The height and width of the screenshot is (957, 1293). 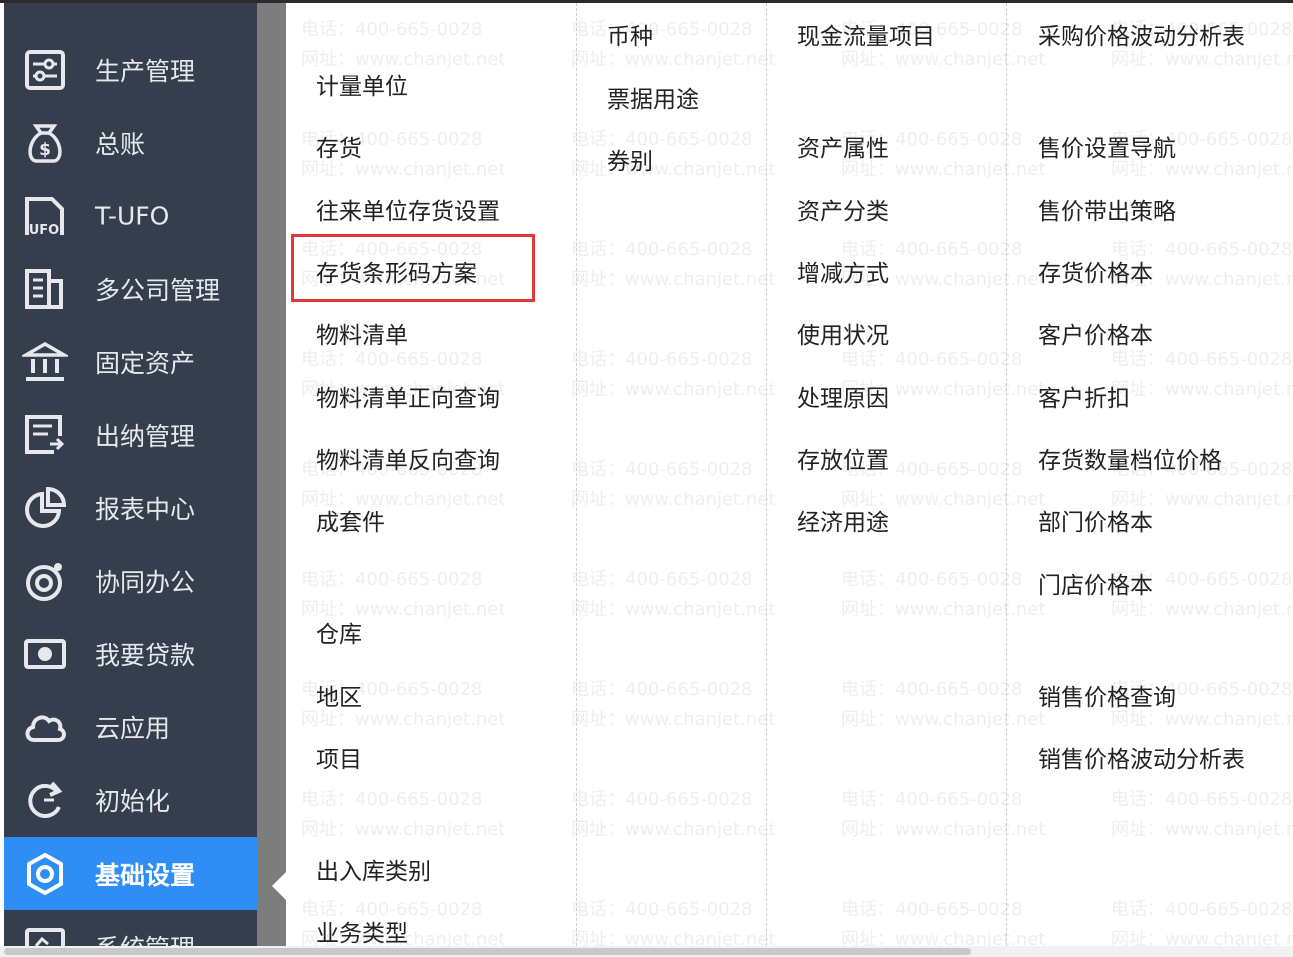 What do you see at coordinates (350, 523) in the screenshot?
I see `menu-item-kit: 成套件` at bounding box center [350, 523].